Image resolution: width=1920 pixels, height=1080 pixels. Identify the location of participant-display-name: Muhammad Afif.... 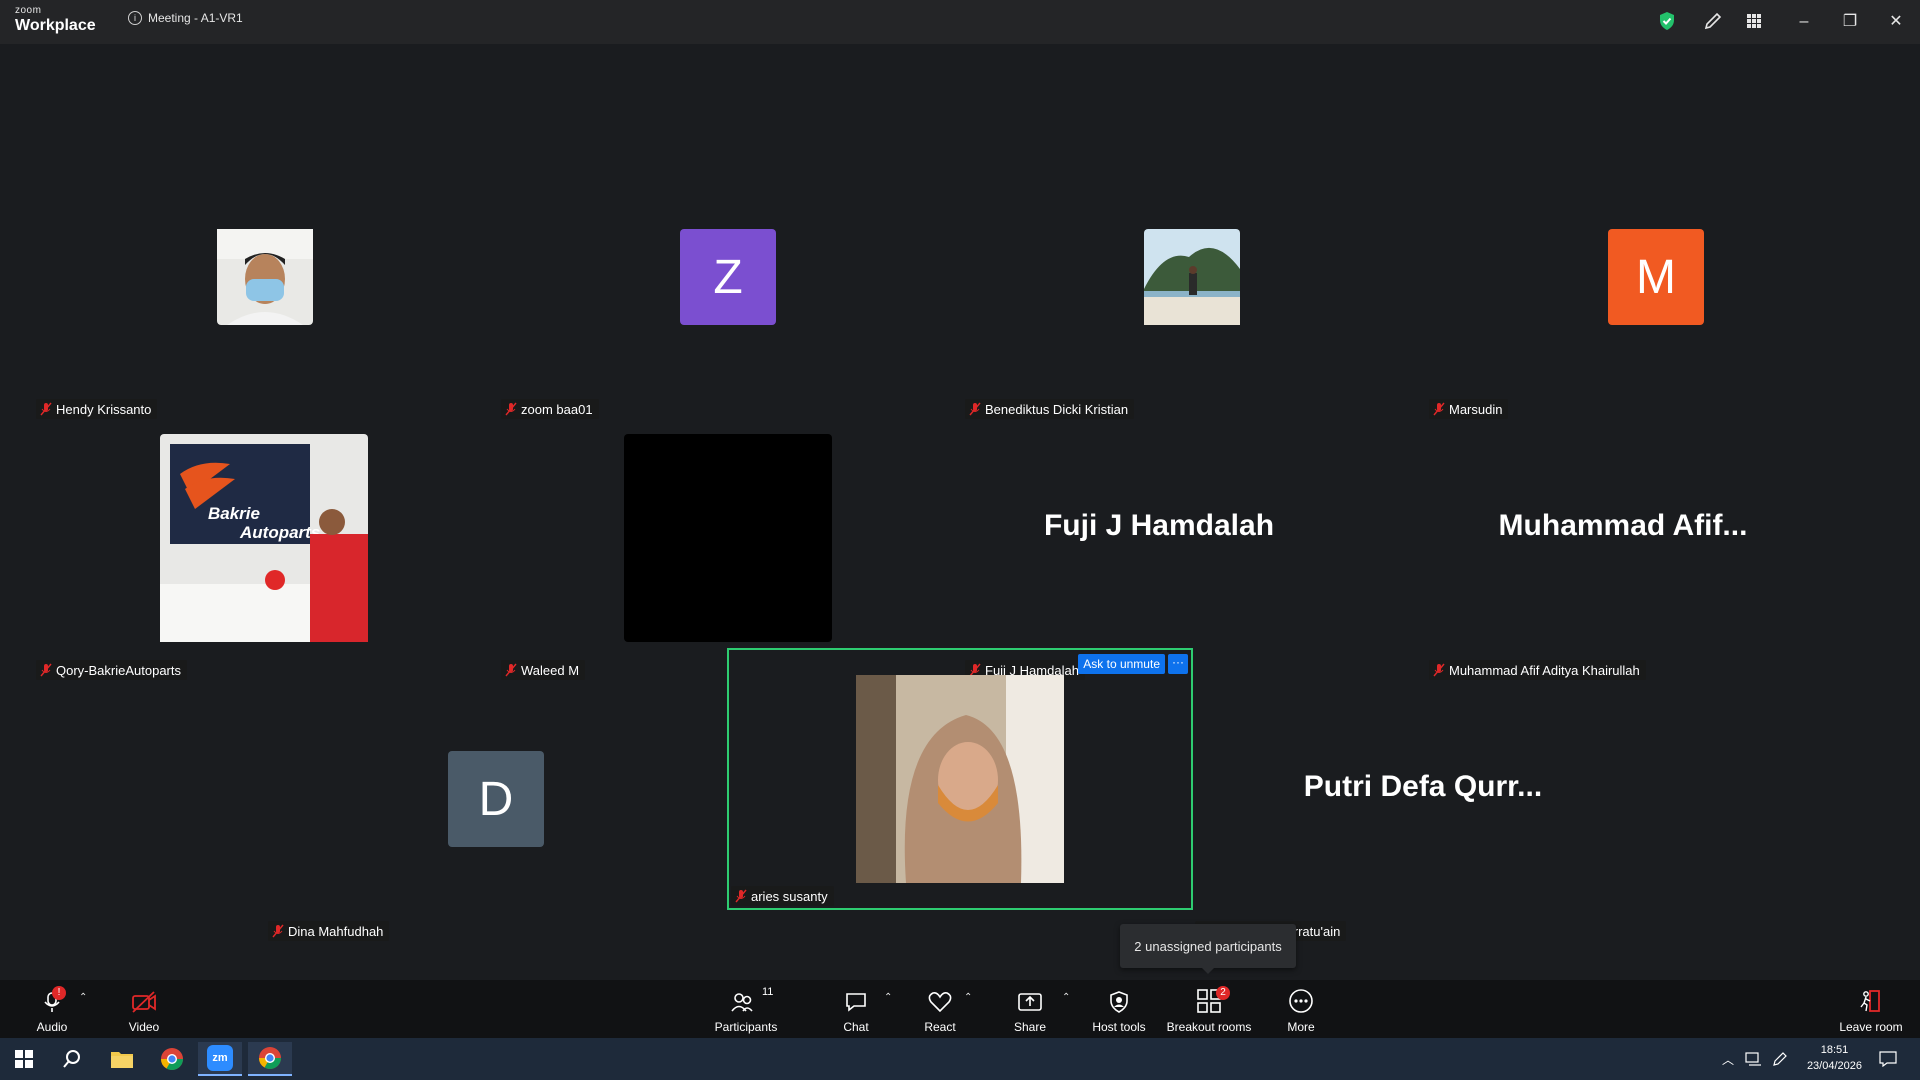
(1623, 525).